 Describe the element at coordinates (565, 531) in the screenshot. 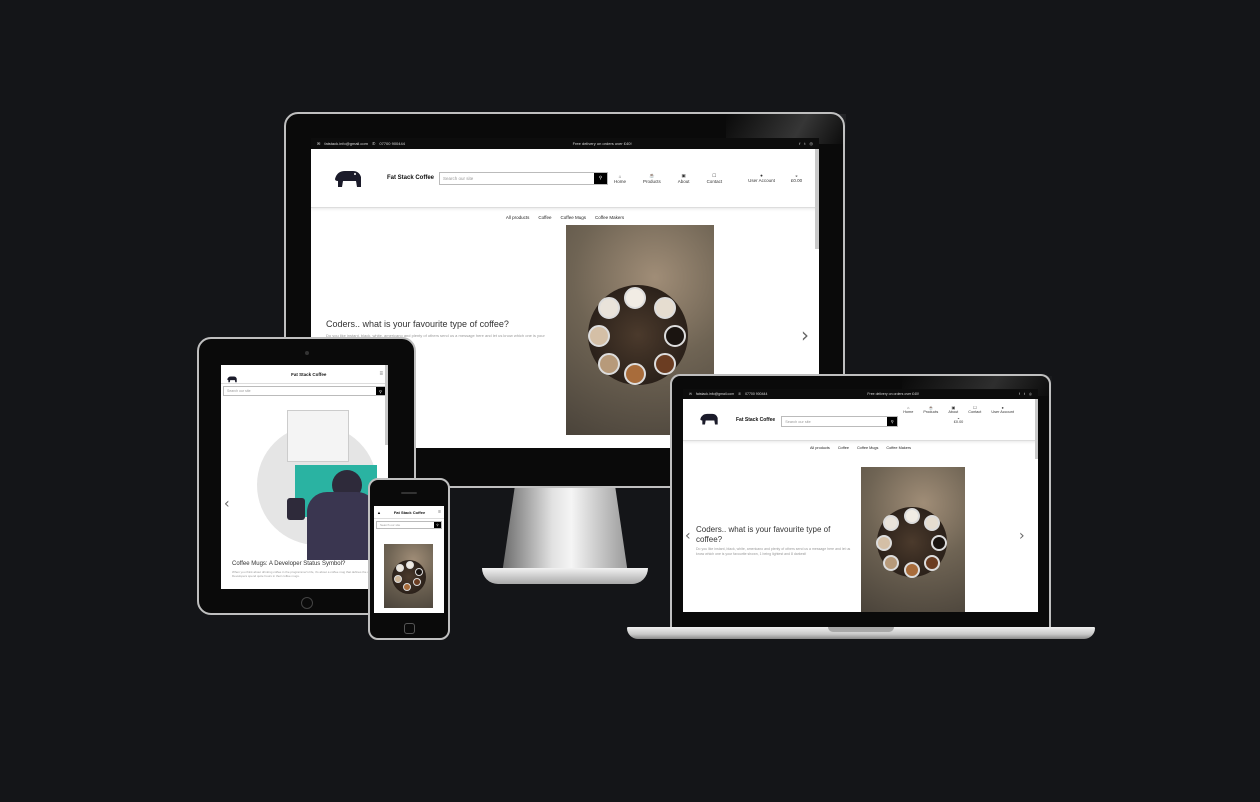

I see `monitor-stand-neck` at that location.